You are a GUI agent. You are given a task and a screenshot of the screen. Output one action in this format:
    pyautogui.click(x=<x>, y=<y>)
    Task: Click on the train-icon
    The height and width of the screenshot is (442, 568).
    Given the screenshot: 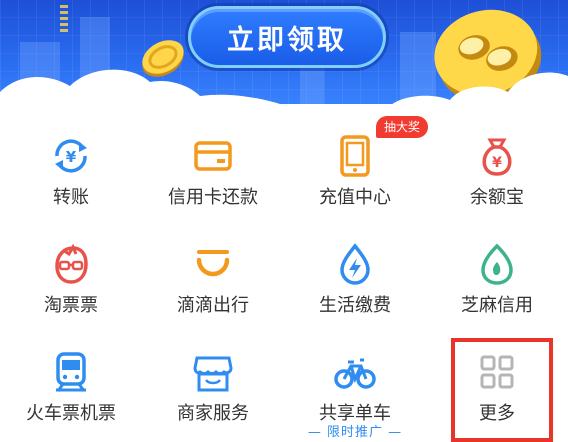 What is the action you would take?
    pyautogui.click(x=71, y=372)
    